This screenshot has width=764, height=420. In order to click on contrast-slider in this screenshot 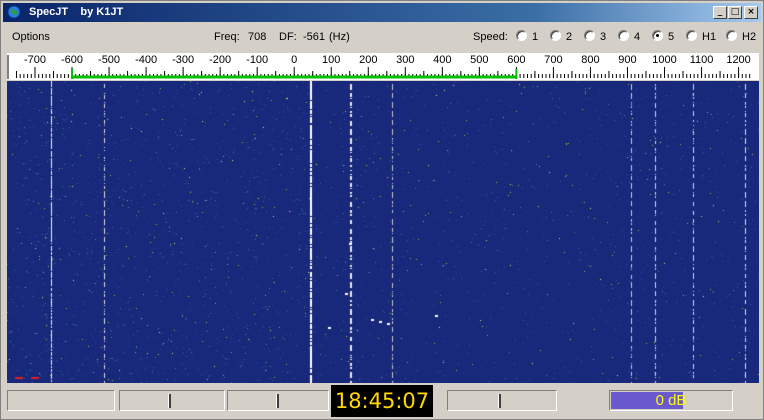, I will do `click(278, 400)`.